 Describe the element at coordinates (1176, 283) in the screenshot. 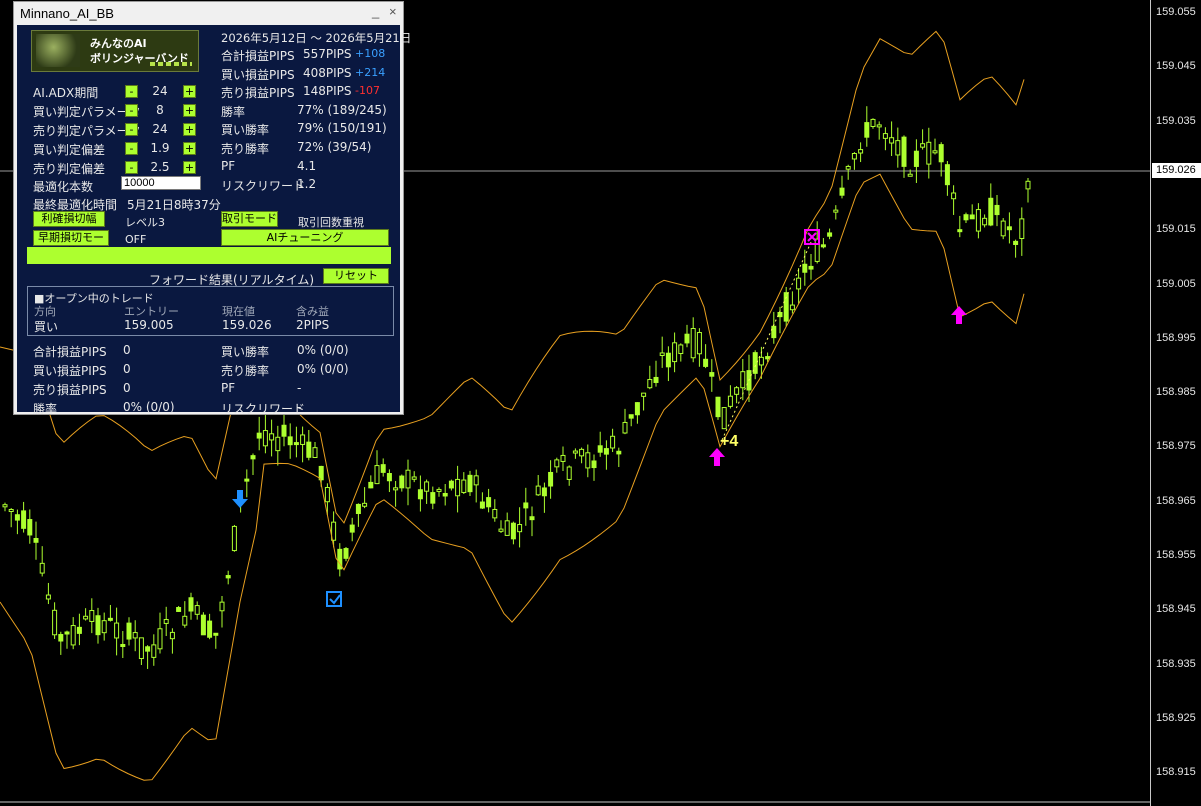

I see `price-tick: 159.005` at that location.